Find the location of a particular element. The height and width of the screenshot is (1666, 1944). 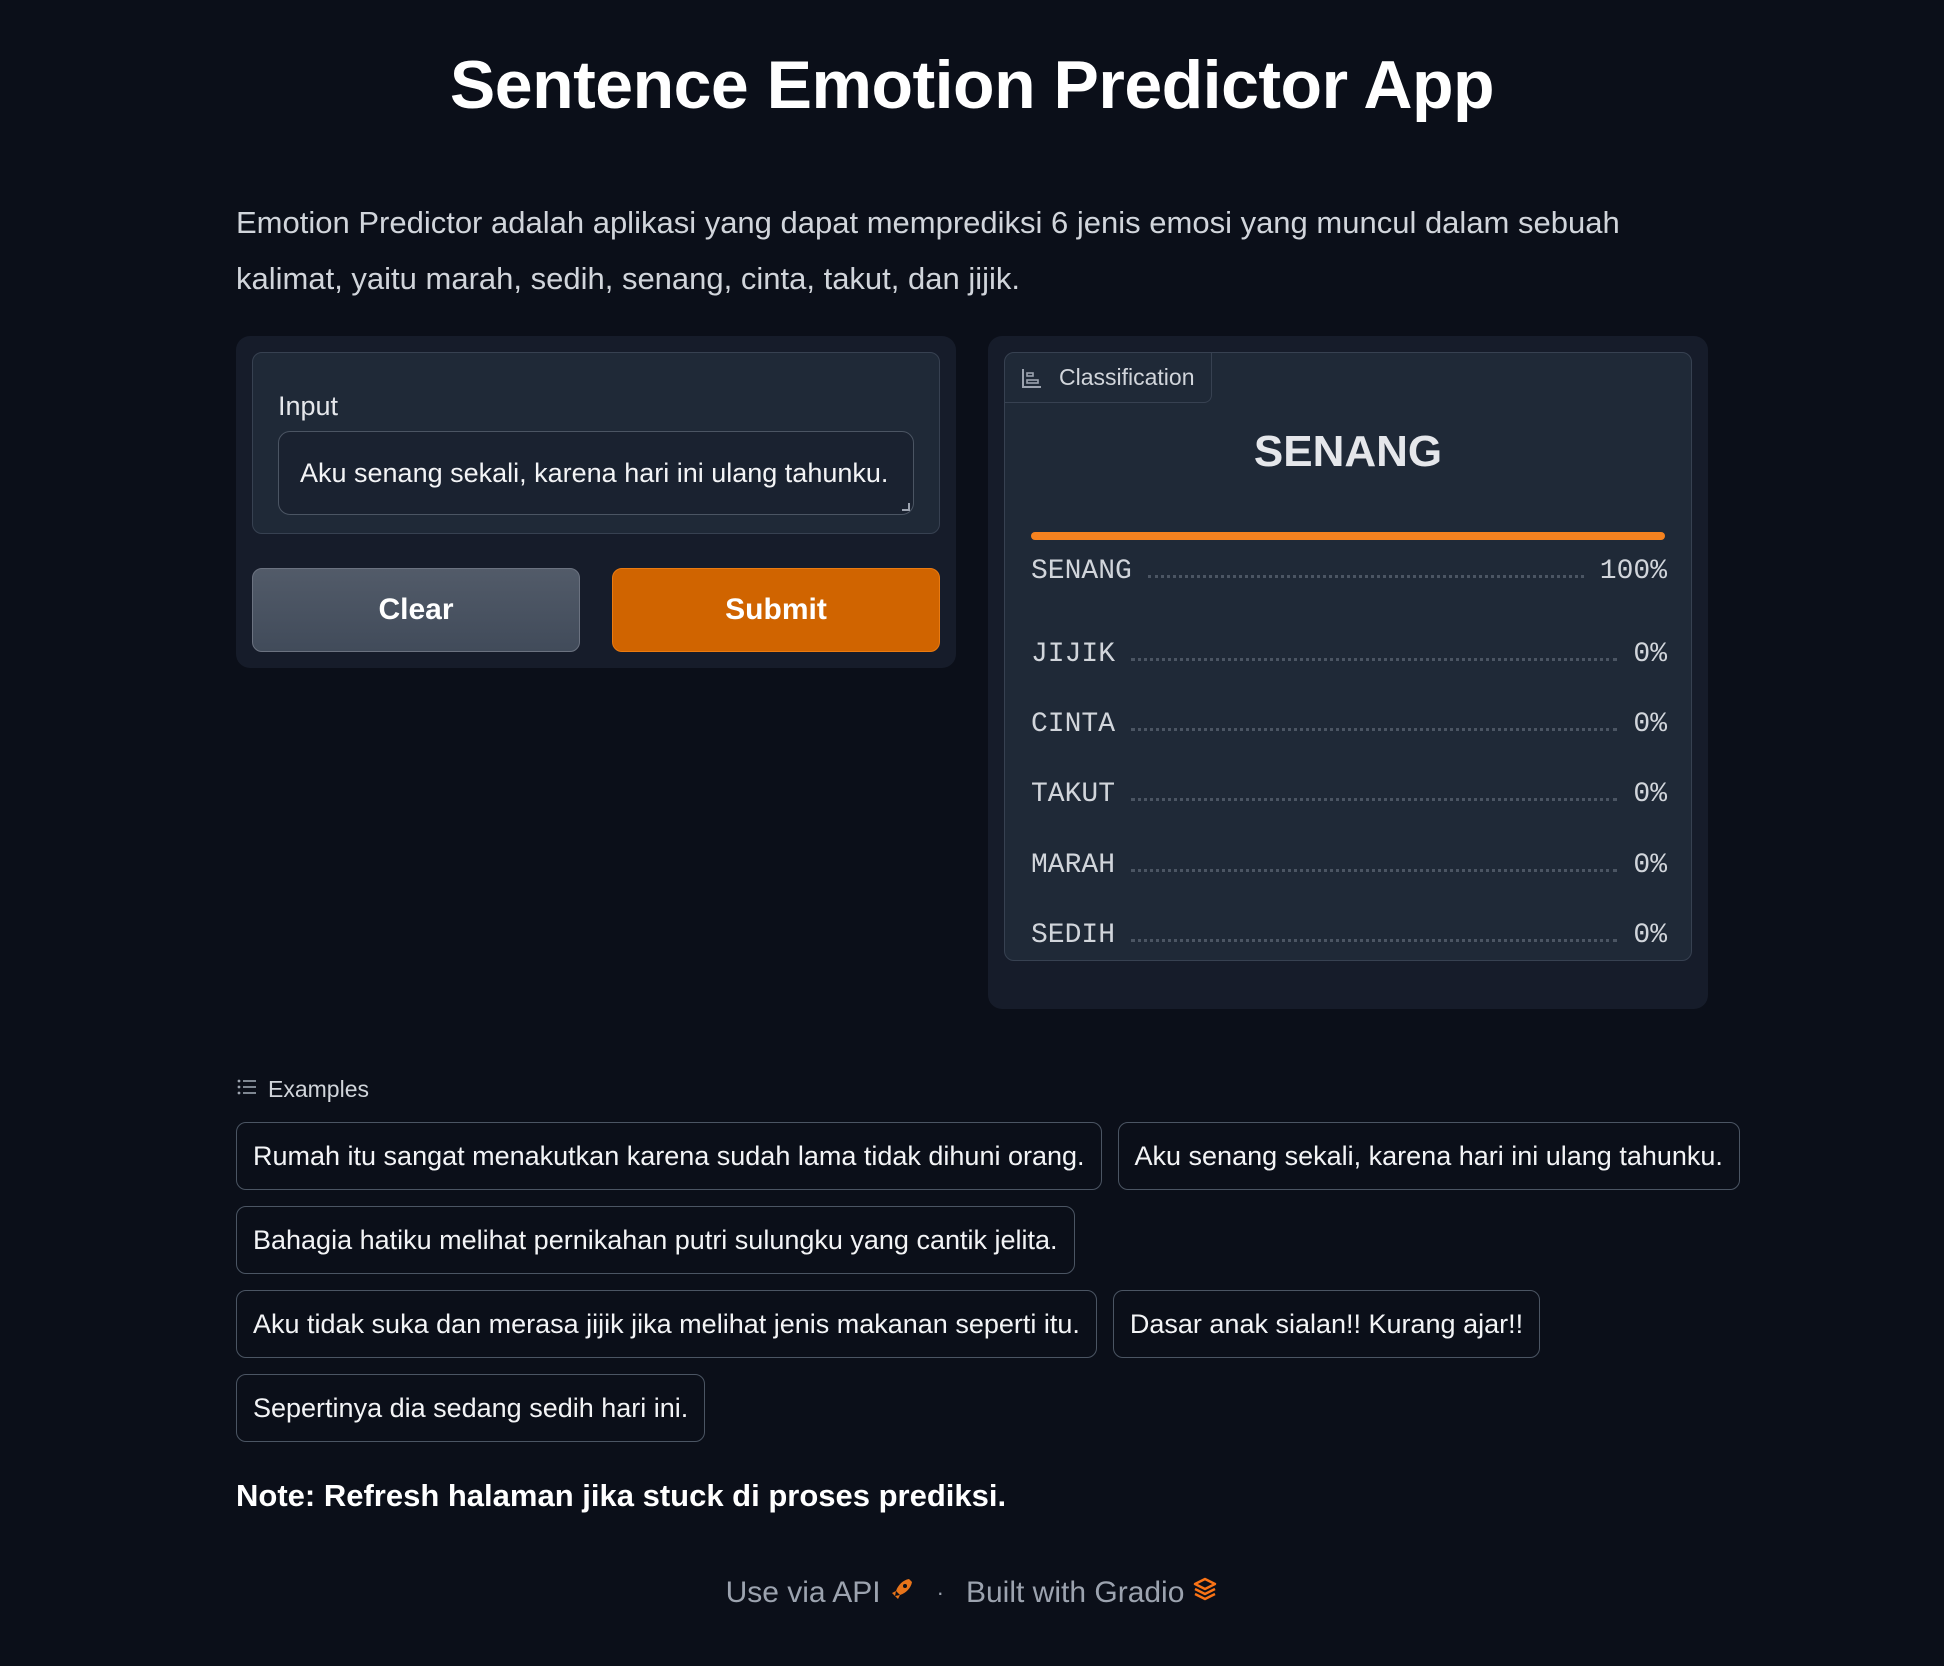

use-via-api-link: Use via API is located at coordinates (820, 1593).